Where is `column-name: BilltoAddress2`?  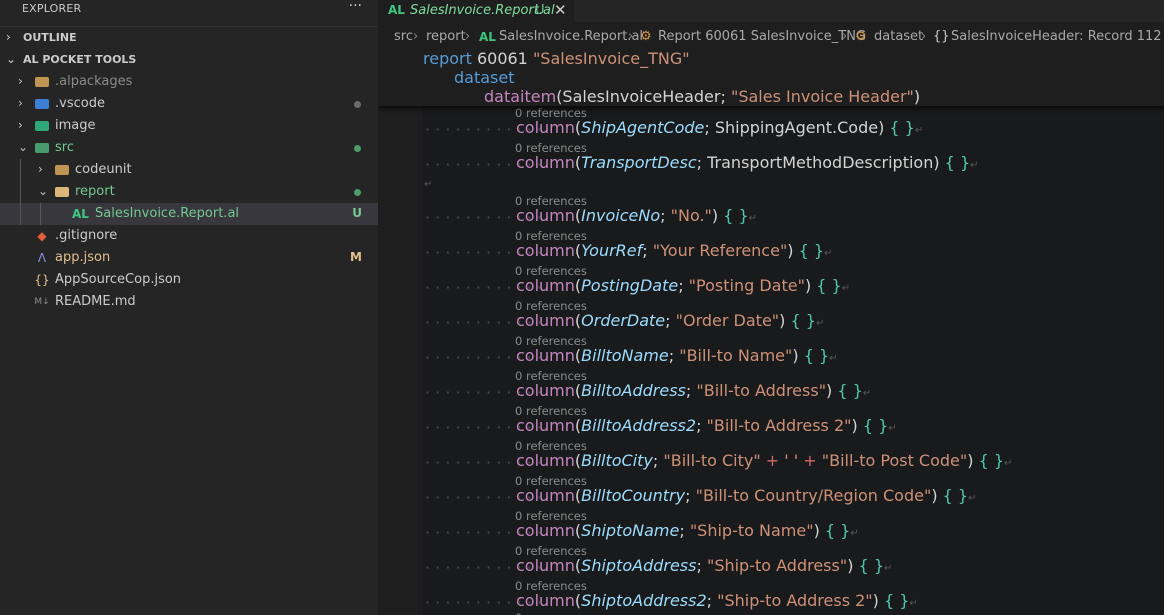 column-name: BilltoAddress2 is located at coordinates (639, 425).